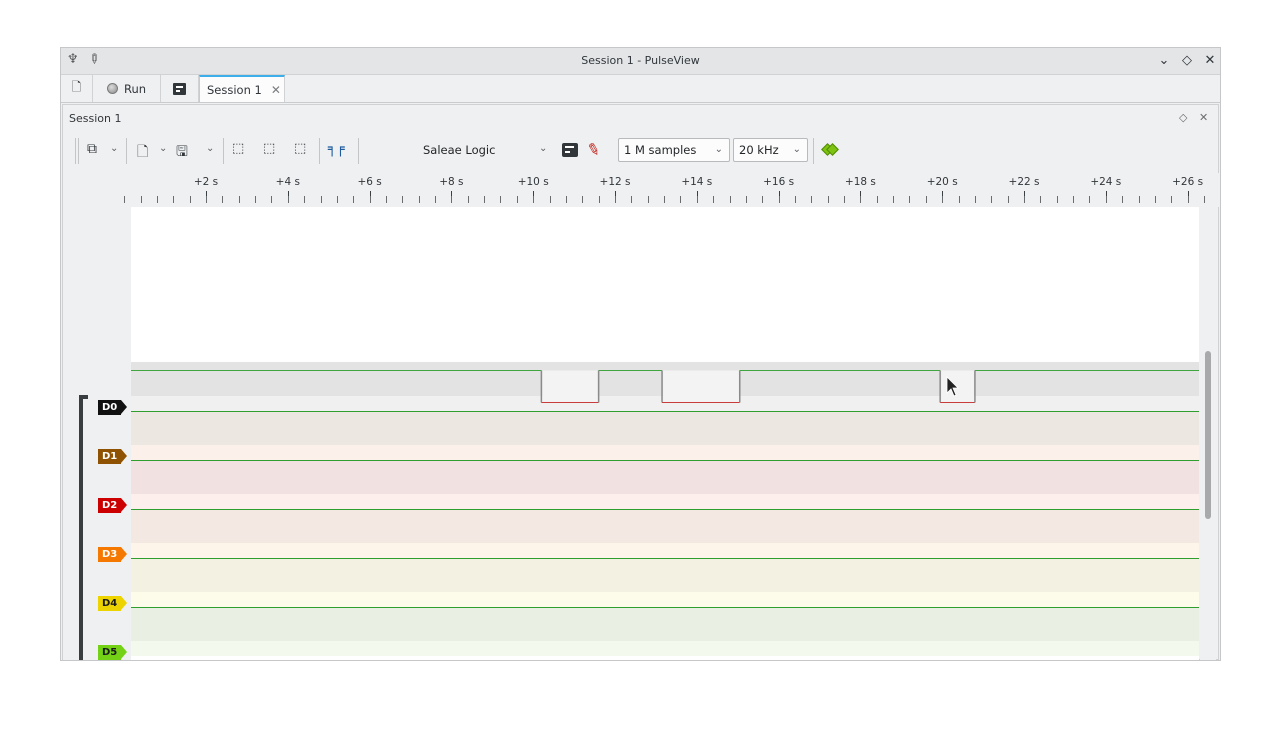 Image resolution: width=1280 pixels, height=732 pixels. Describe the element at coordinates (92, 149) in the screenshot. I see `add-view-icon: ⧉` at that location.